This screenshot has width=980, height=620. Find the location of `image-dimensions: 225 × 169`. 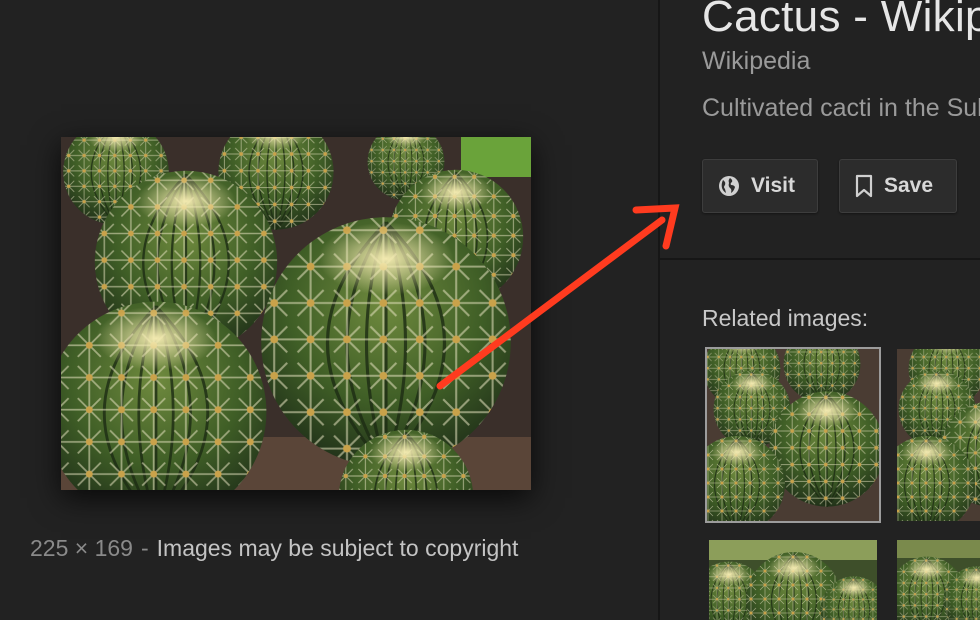

image-dimensions: 225 × 169 is located at coordinates (81, 548).